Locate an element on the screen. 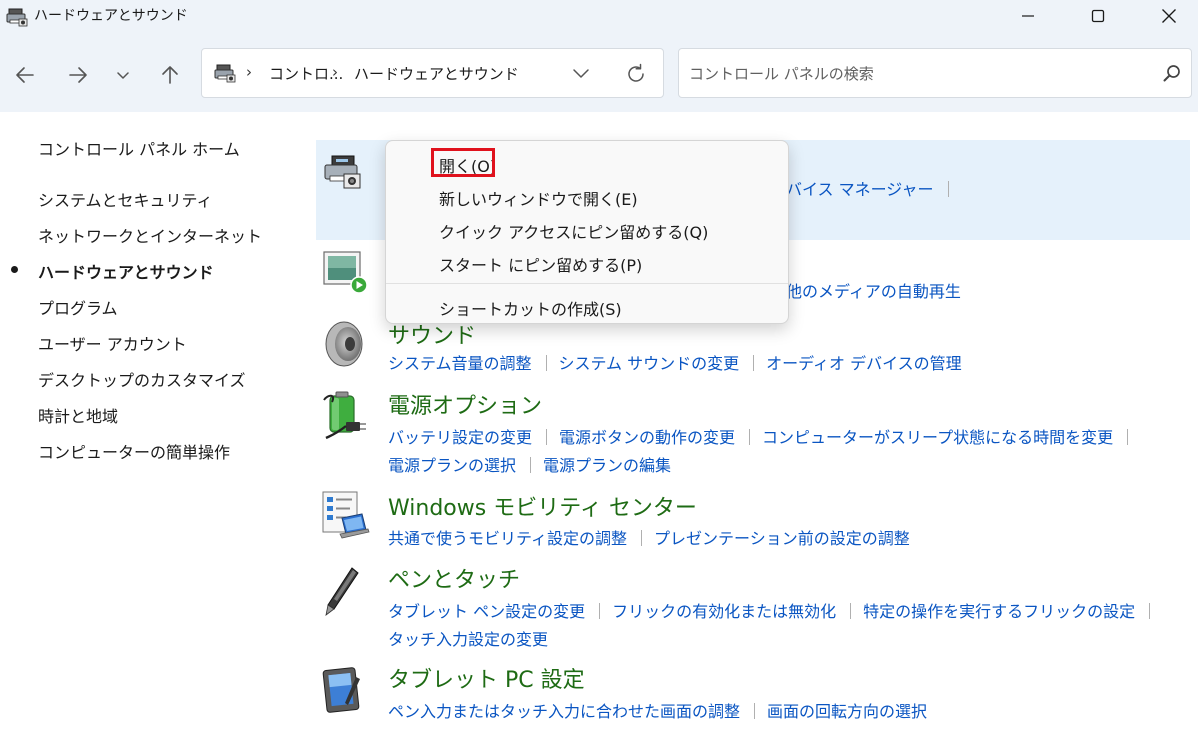  autoplay-other-media-link: 他のメディアの自動再生 is located at coordinates (873, 291).